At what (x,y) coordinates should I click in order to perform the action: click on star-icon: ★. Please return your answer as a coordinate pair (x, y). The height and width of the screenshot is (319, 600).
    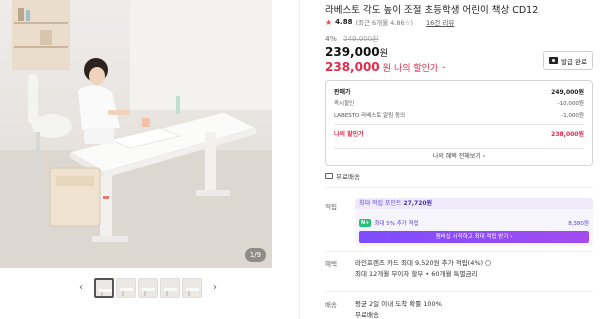
    Looking at the image, I should click on (329, 22).